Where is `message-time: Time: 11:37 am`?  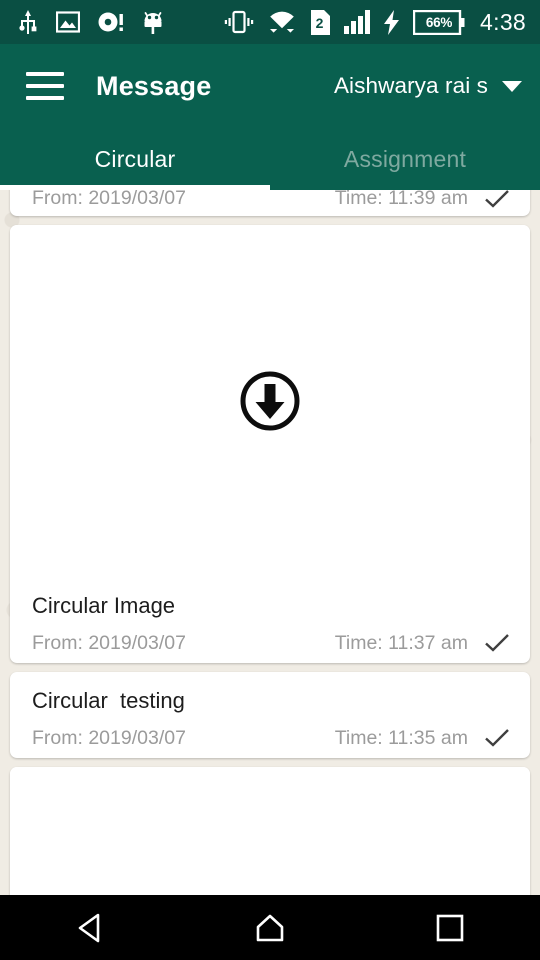 message-time: Time: 11:37 am is located at coordinates (401, 642).